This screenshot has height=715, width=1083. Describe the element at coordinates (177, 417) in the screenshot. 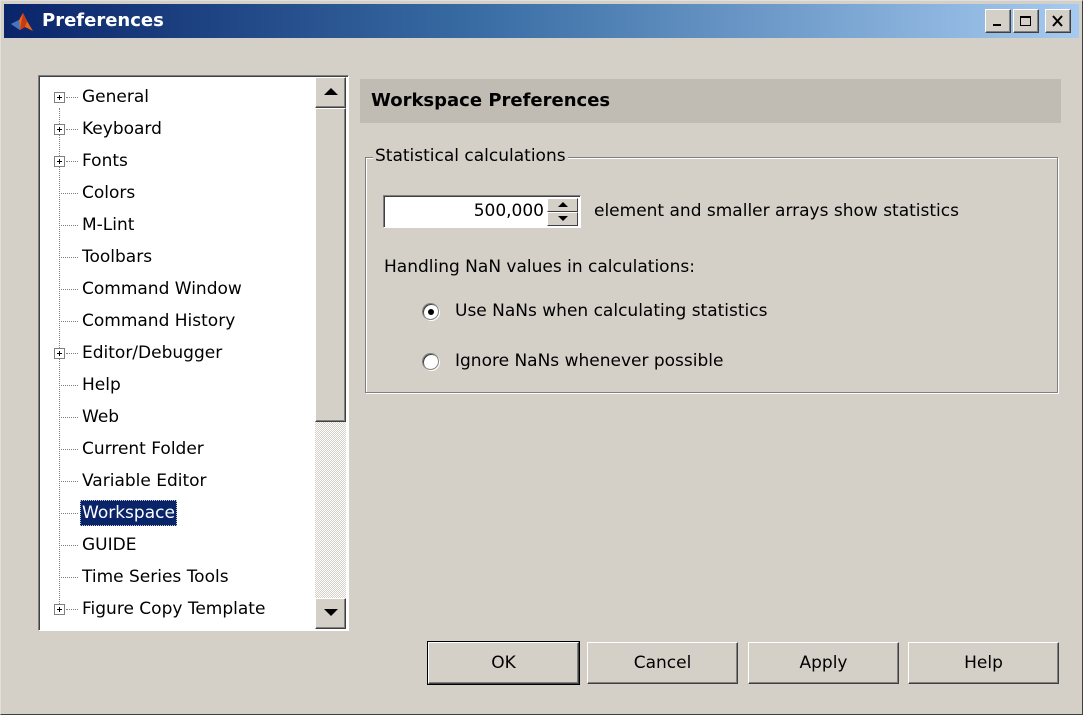

I see `tree-item-web: Web` at that location.